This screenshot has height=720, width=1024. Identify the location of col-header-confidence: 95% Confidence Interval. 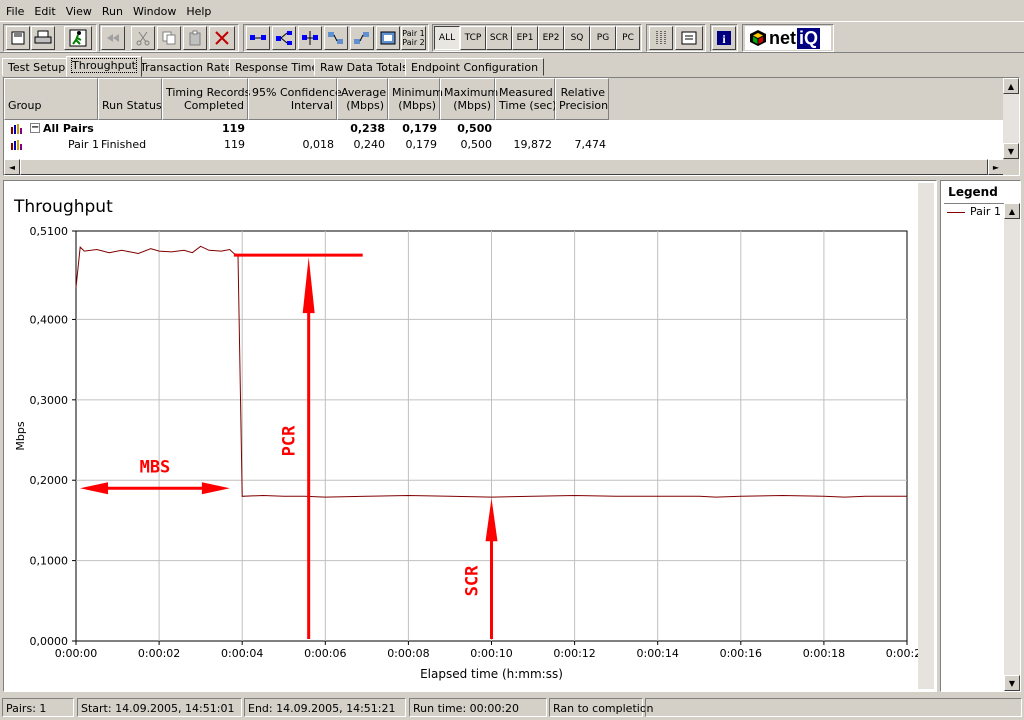
(295, 99).